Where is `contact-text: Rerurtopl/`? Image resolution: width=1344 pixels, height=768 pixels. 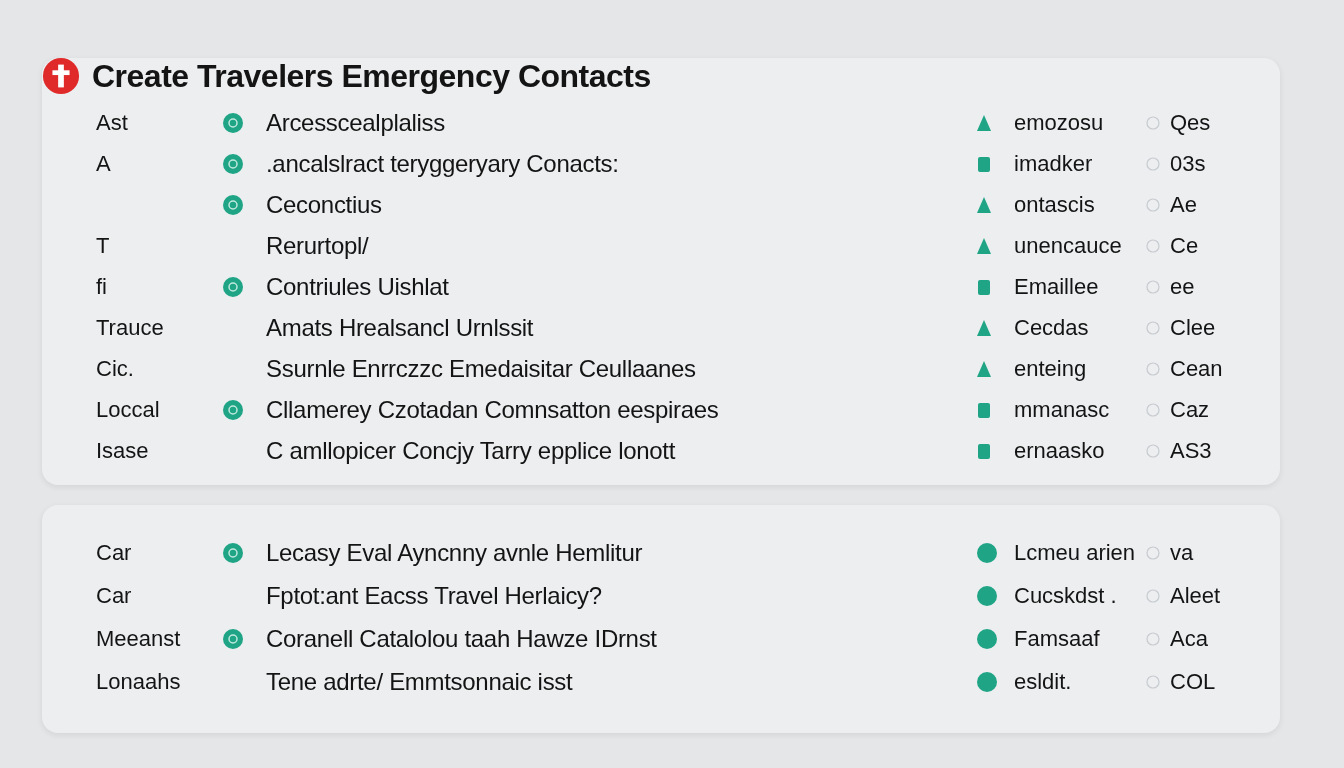 contact-text: Rerurtopl/ is located at coordinates (318, 245).